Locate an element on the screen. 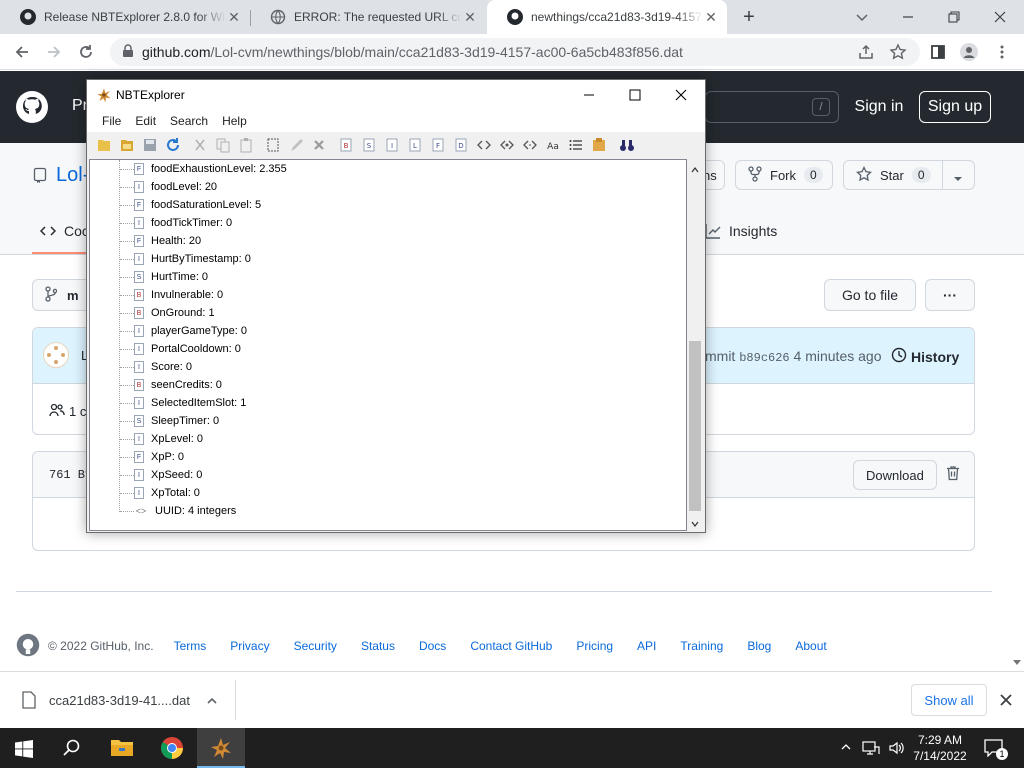  footer-link-training: Training is located at coordinates (701, 646).